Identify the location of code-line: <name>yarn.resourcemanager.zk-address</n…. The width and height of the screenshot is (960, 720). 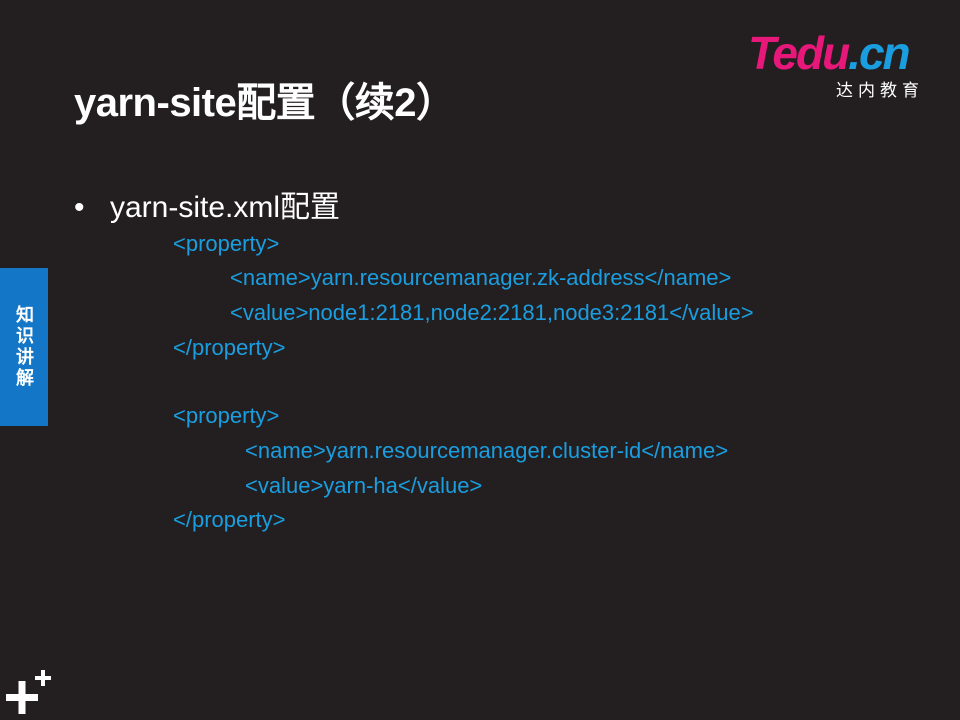
(481, 277).